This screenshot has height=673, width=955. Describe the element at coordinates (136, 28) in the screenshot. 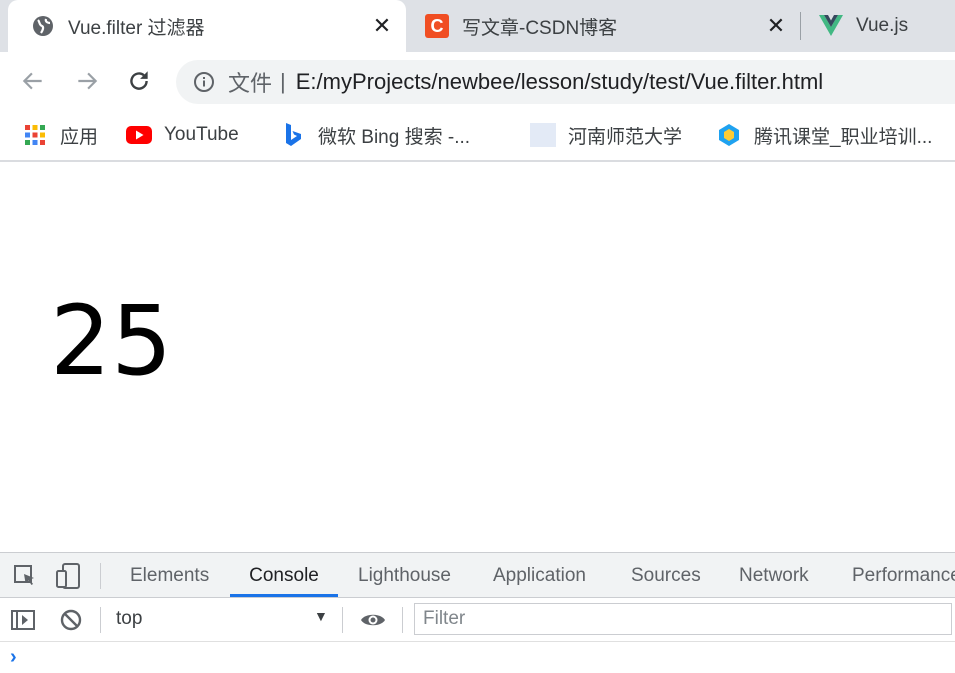

I see `tab-title: Vue.filter 过滤器` at that location.